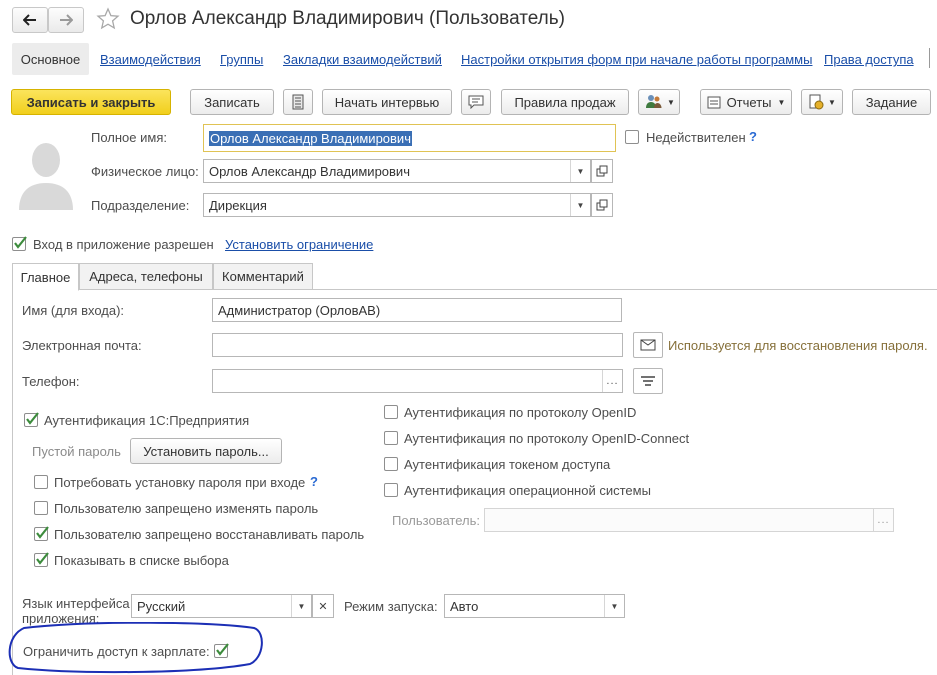  Describe the element at coordinates (648, 345) in the screenshot. I see `send-email-button` at that location.